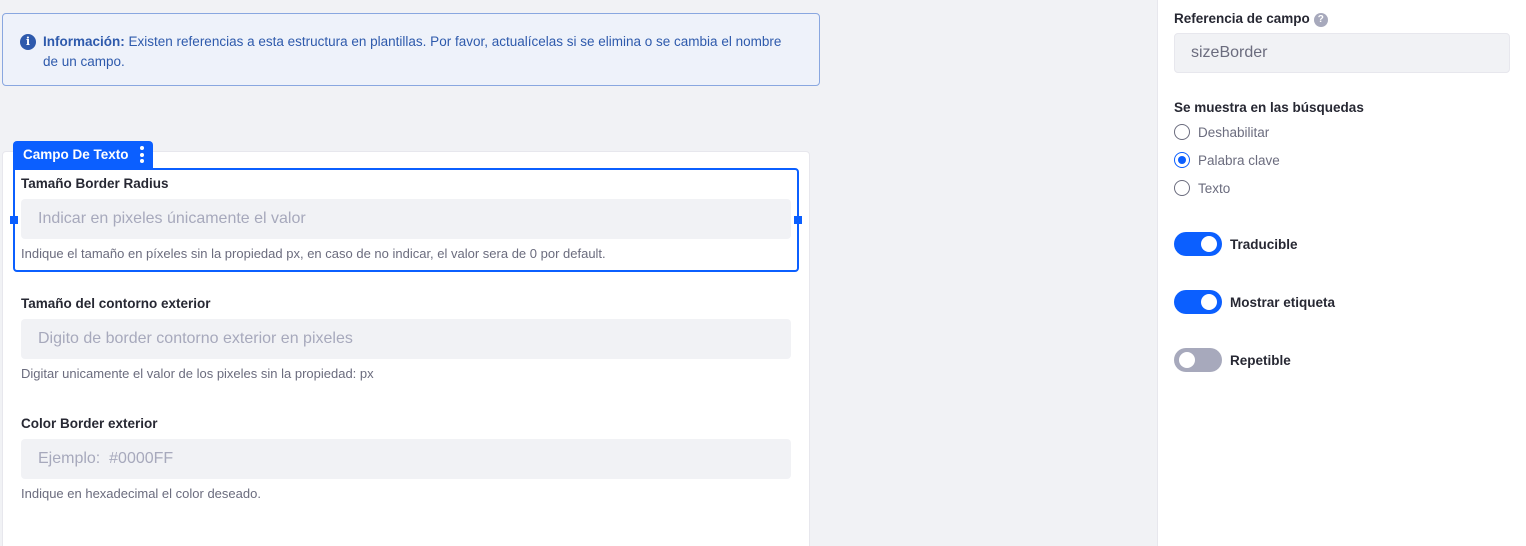 The image size is (1526, 546). I want to click on toggle-label: Mostrar etiqueta, so click(1283, 302).